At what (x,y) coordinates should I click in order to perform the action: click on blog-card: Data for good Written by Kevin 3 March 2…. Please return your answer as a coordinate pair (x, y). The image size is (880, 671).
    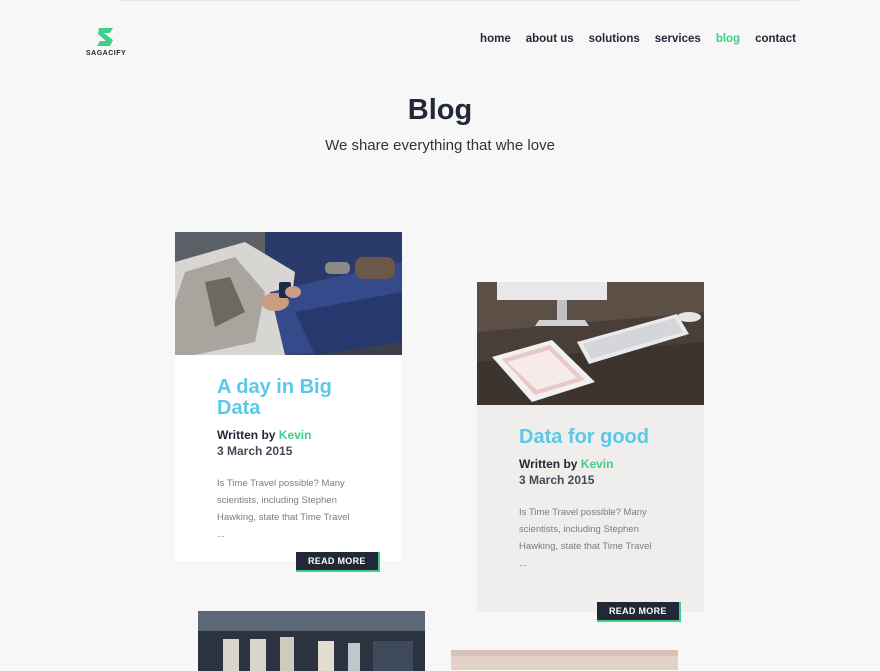
    Looking at the image, I should click on (590, 452).